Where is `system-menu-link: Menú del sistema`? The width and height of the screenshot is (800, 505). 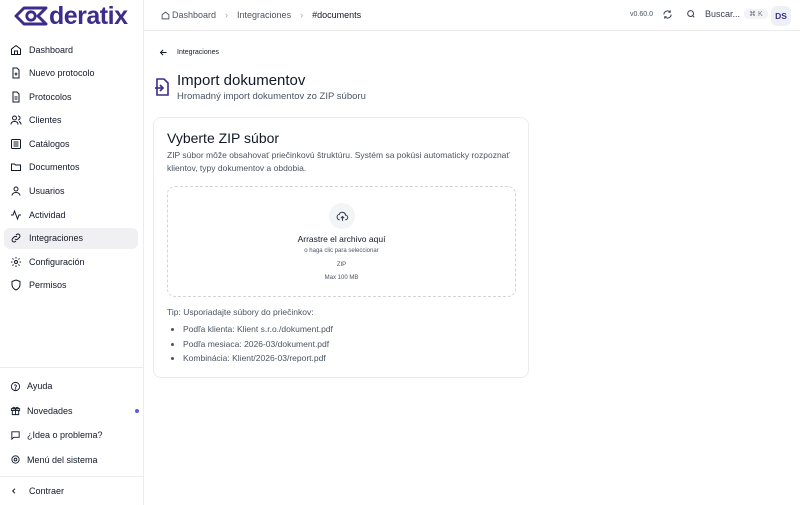
system-menu-link: Menú del sistema is located at coordinates (71, 460).